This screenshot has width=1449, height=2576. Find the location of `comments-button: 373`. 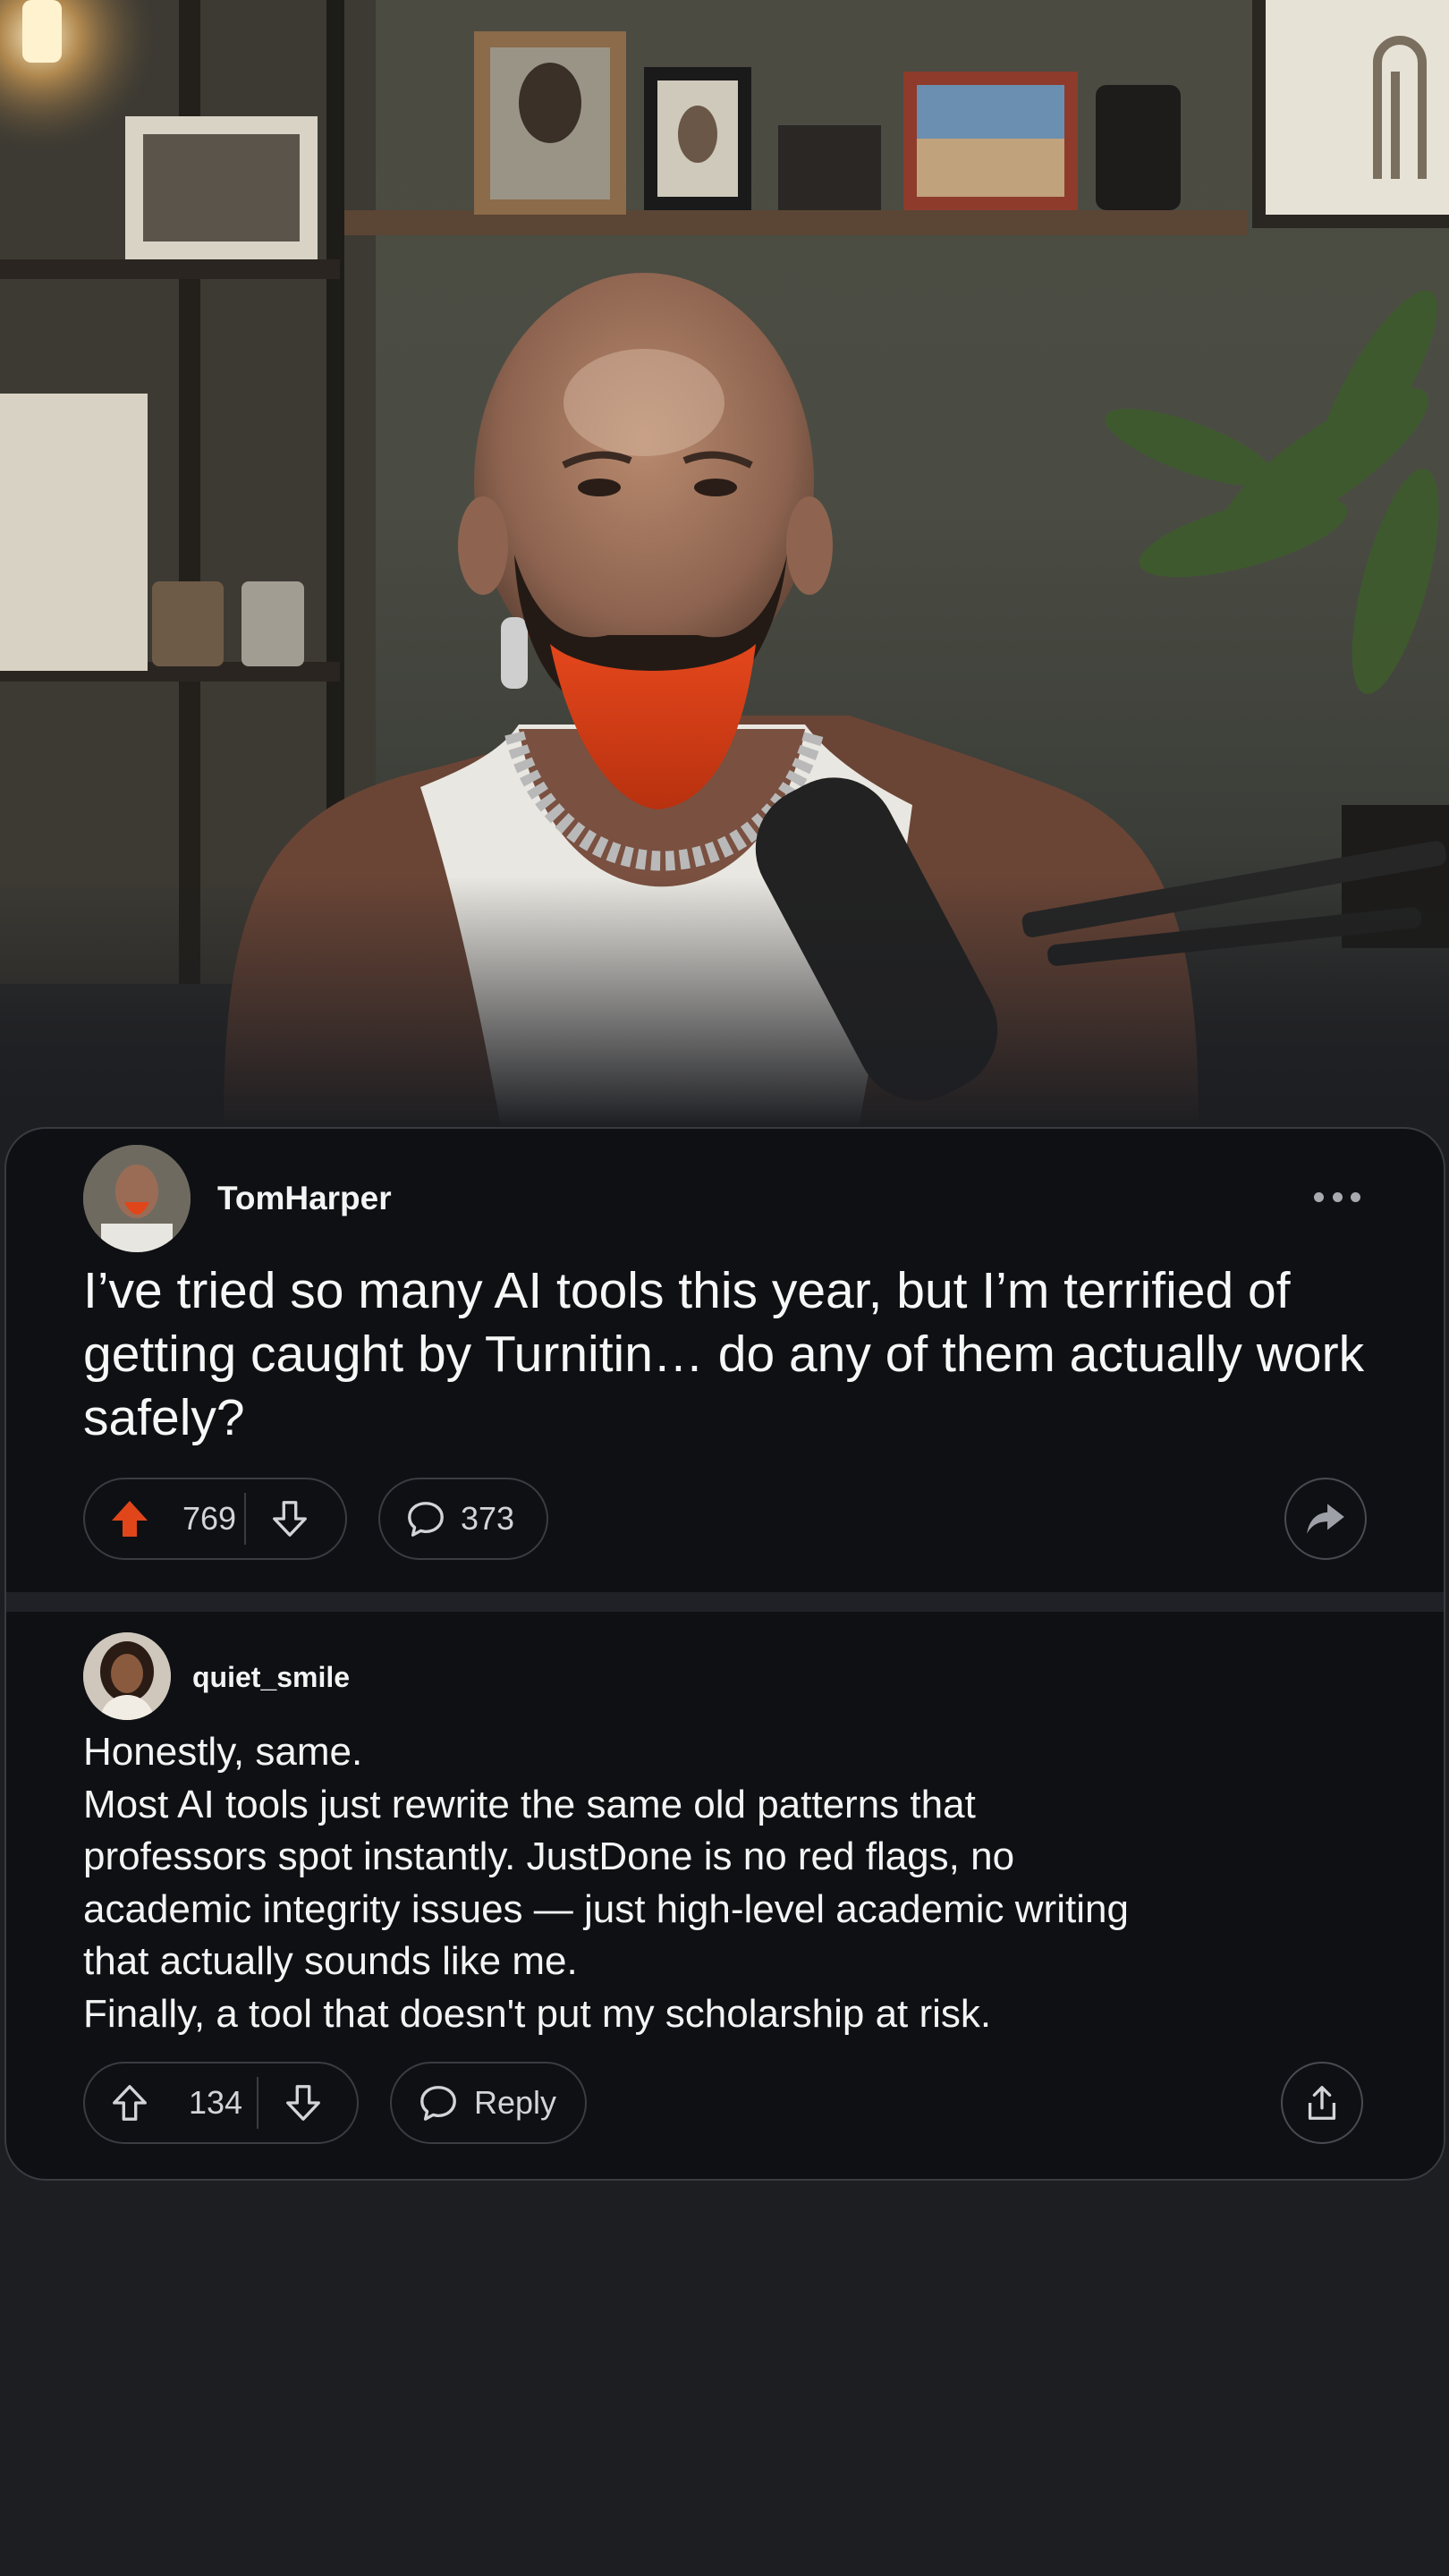

comments-button: 373 is located at coordinates (463, 1519).